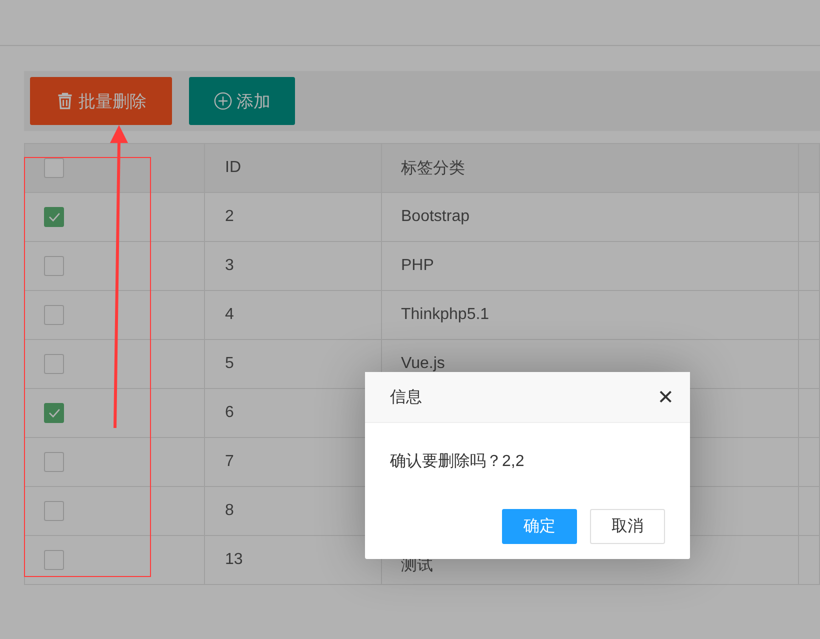  Describe the element at coordinates (665, 397) in the screenshot. I see `close-button: ✕` at that location.